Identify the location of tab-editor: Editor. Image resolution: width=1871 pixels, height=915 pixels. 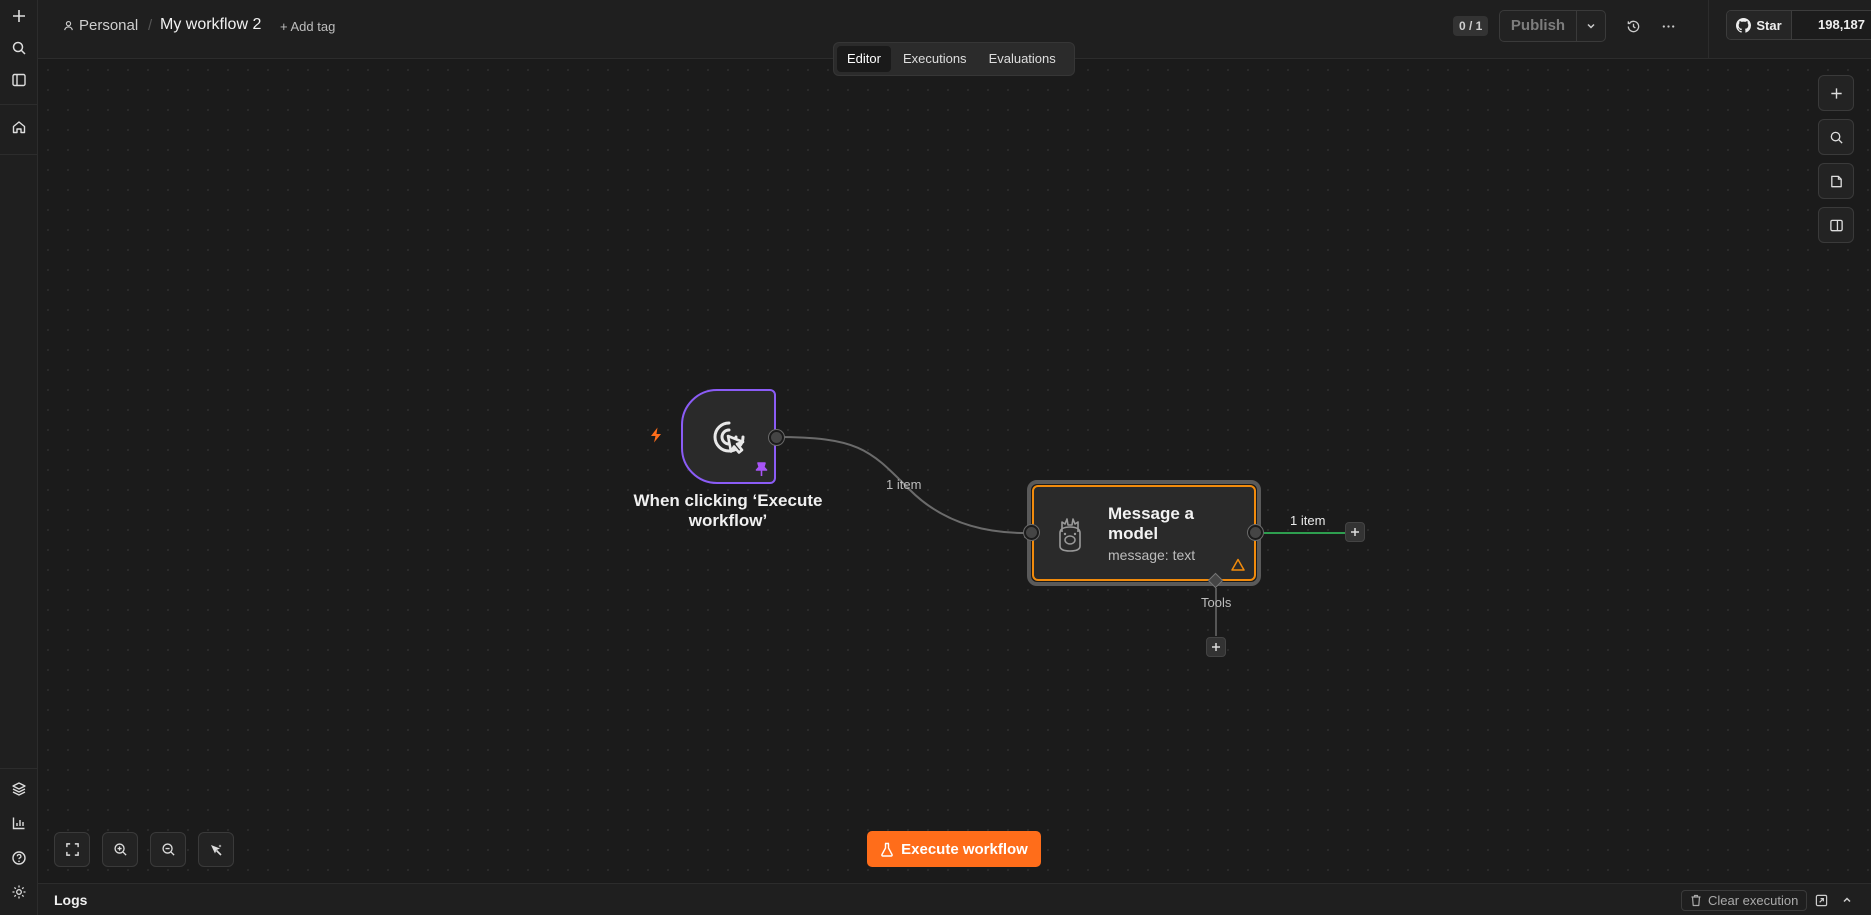
(864, 59).